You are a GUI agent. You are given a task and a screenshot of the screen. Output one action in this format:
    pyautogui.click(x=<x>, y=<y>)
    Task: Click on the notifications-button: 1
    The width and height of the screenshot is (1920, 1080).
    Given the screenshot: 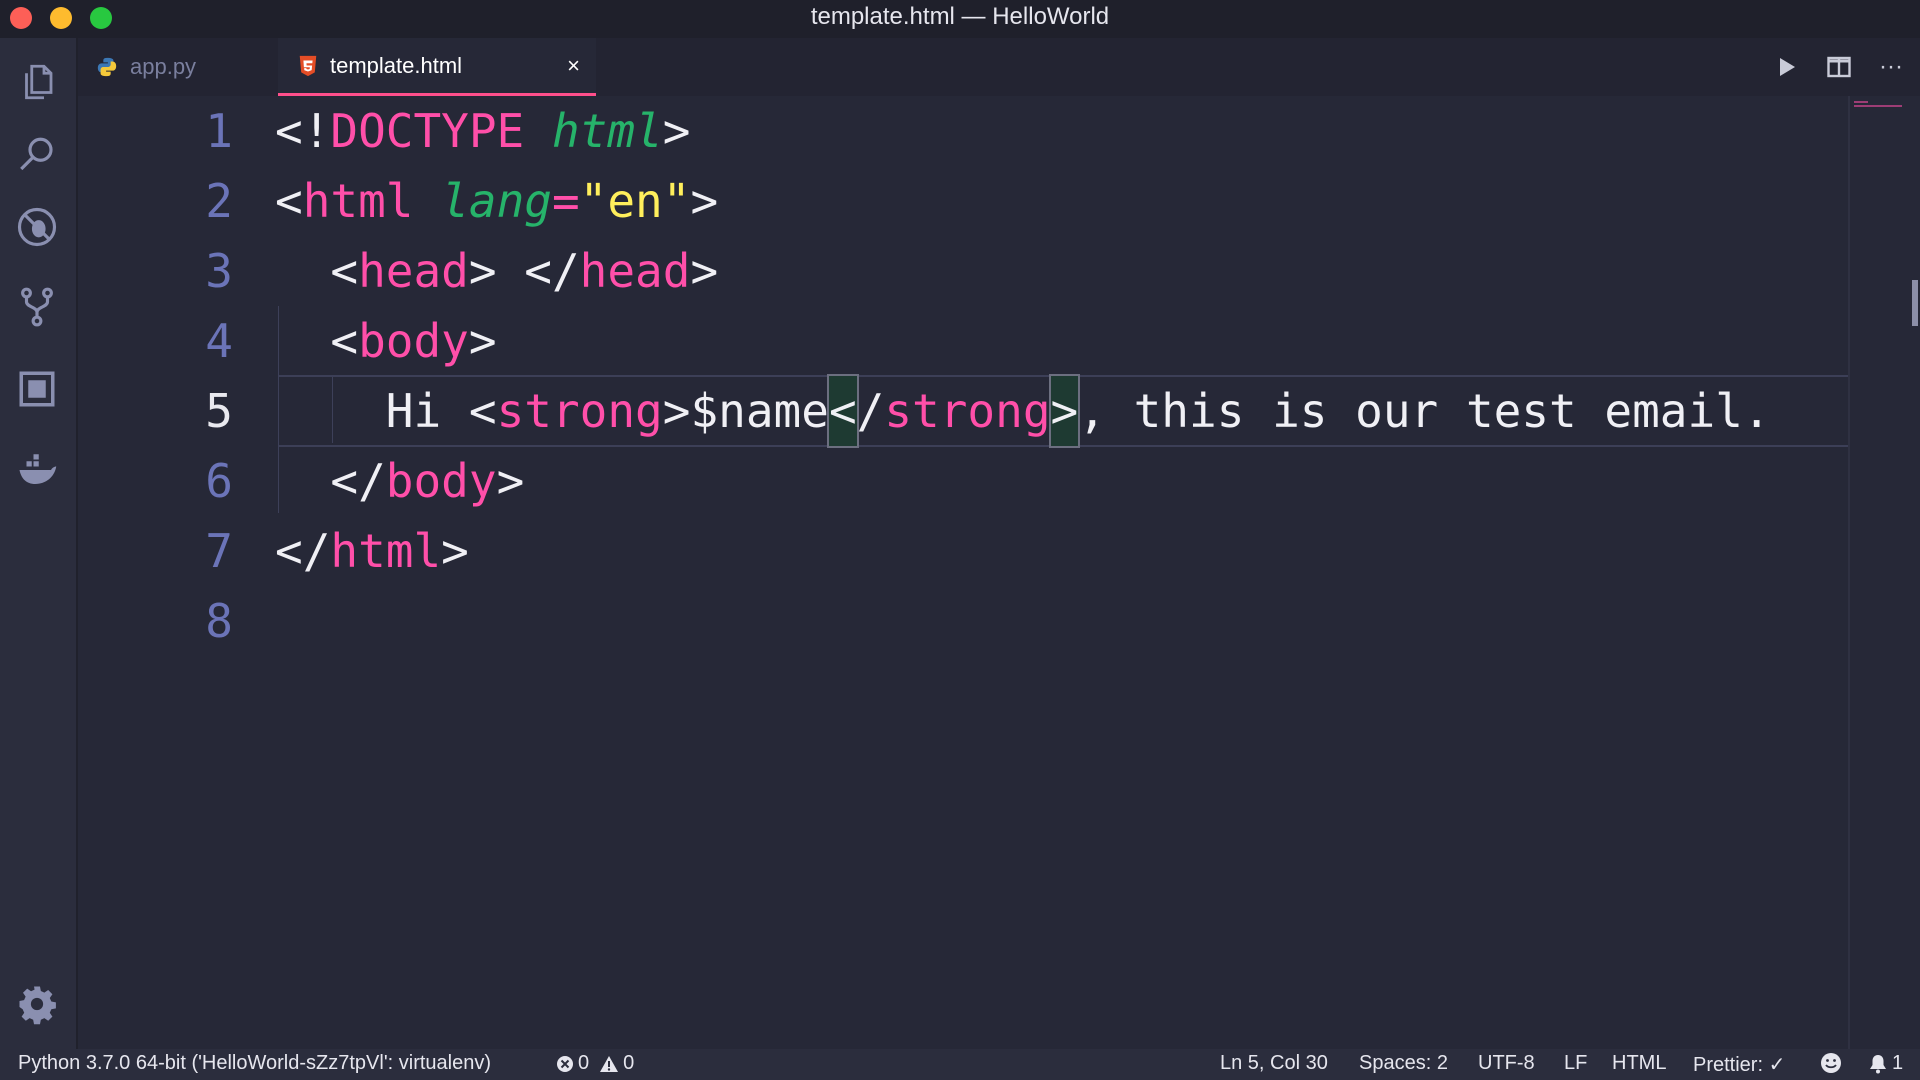 What is the action you would take?
    pyautogui.click(x=1885, y=1063)
    